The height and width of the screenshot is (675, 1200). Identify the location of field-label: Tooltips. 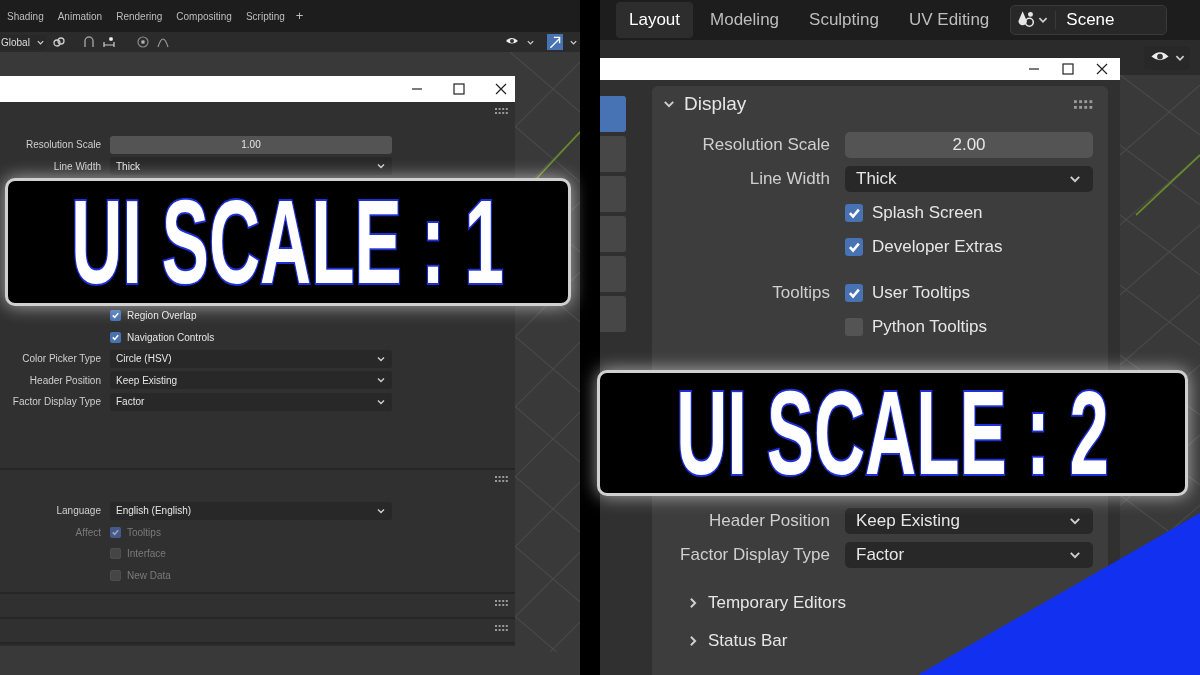
(801, 293).